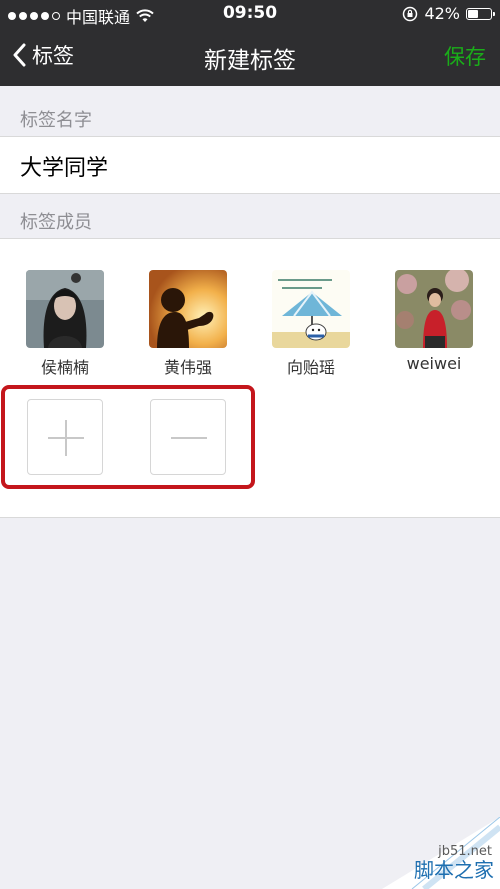 The width and height of the screenshot is (500, 889). I want to click on member-item: weiwei, so click(434, 321).